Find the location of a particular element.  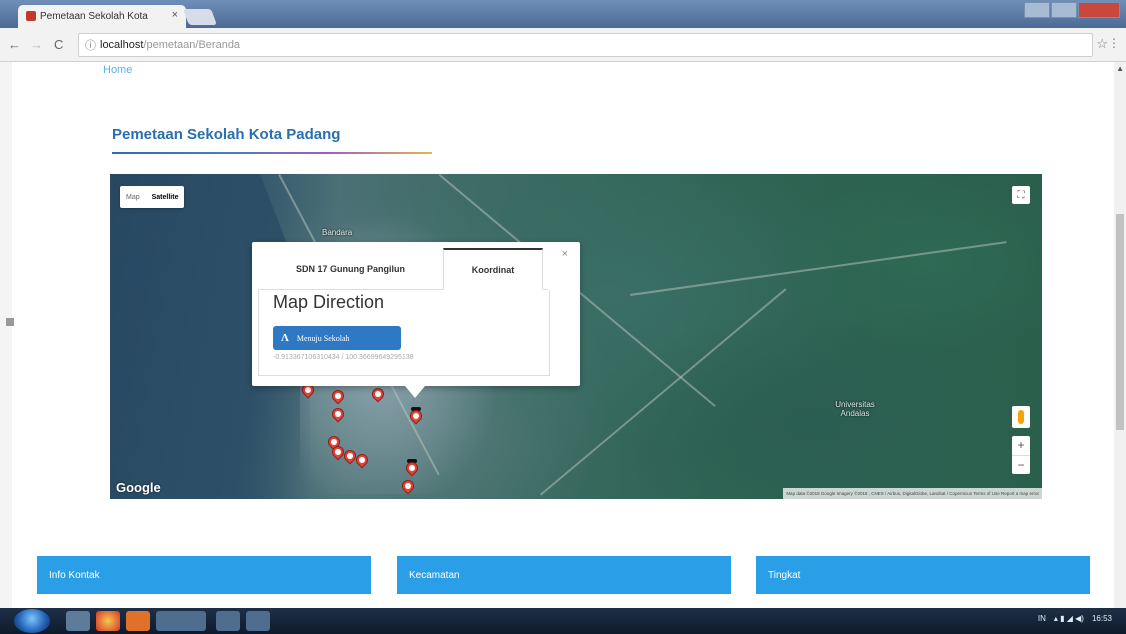

zoom-control: + − is located at coordinates (1021, 455).